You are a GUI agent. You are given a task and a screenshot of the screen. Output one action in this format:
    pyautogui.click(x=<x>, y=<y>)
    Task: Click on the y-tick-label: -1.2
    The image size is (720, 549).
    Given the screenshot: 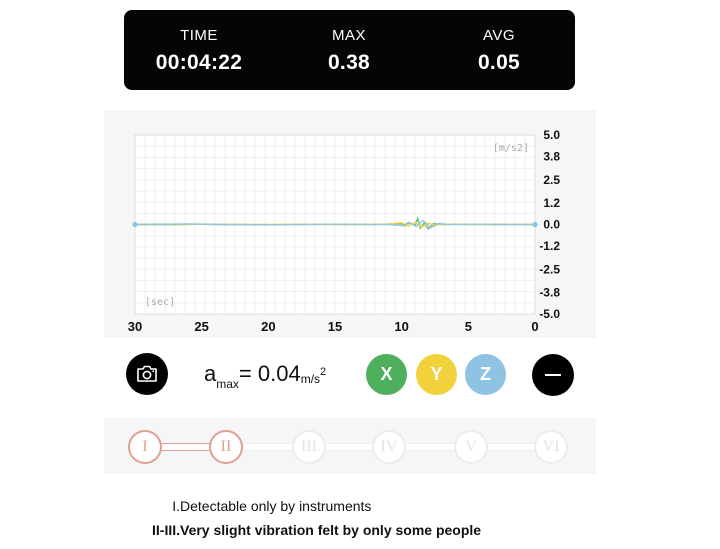 What is the action you would take?
    pyautogui.click(x=549, y=246)
    